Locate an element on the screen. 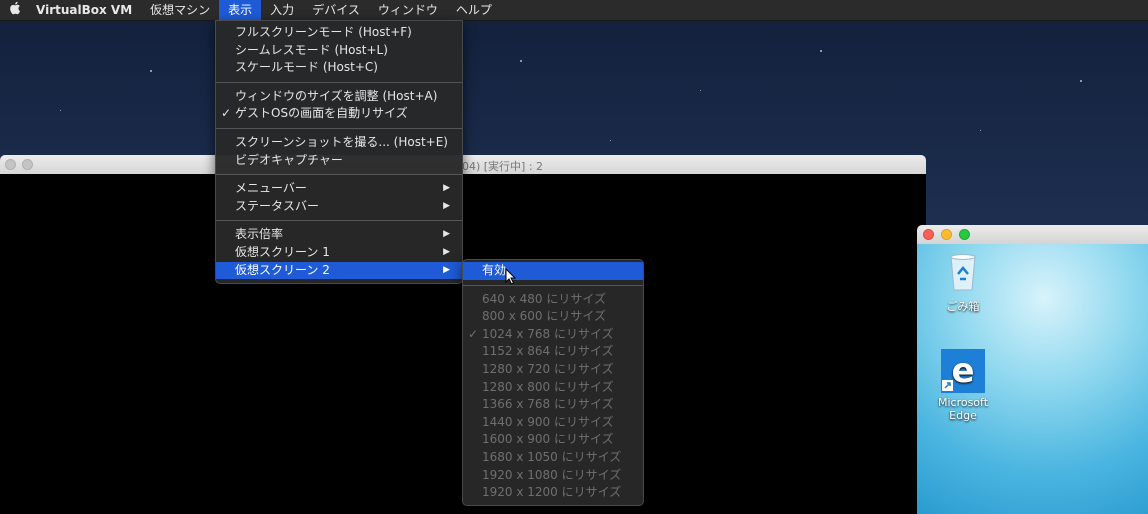 Image resolution: width=1148 pixels, height=514 pixels. menu-item-video-capture: ビデオキャプチャー is located at coordinates (339, 161).